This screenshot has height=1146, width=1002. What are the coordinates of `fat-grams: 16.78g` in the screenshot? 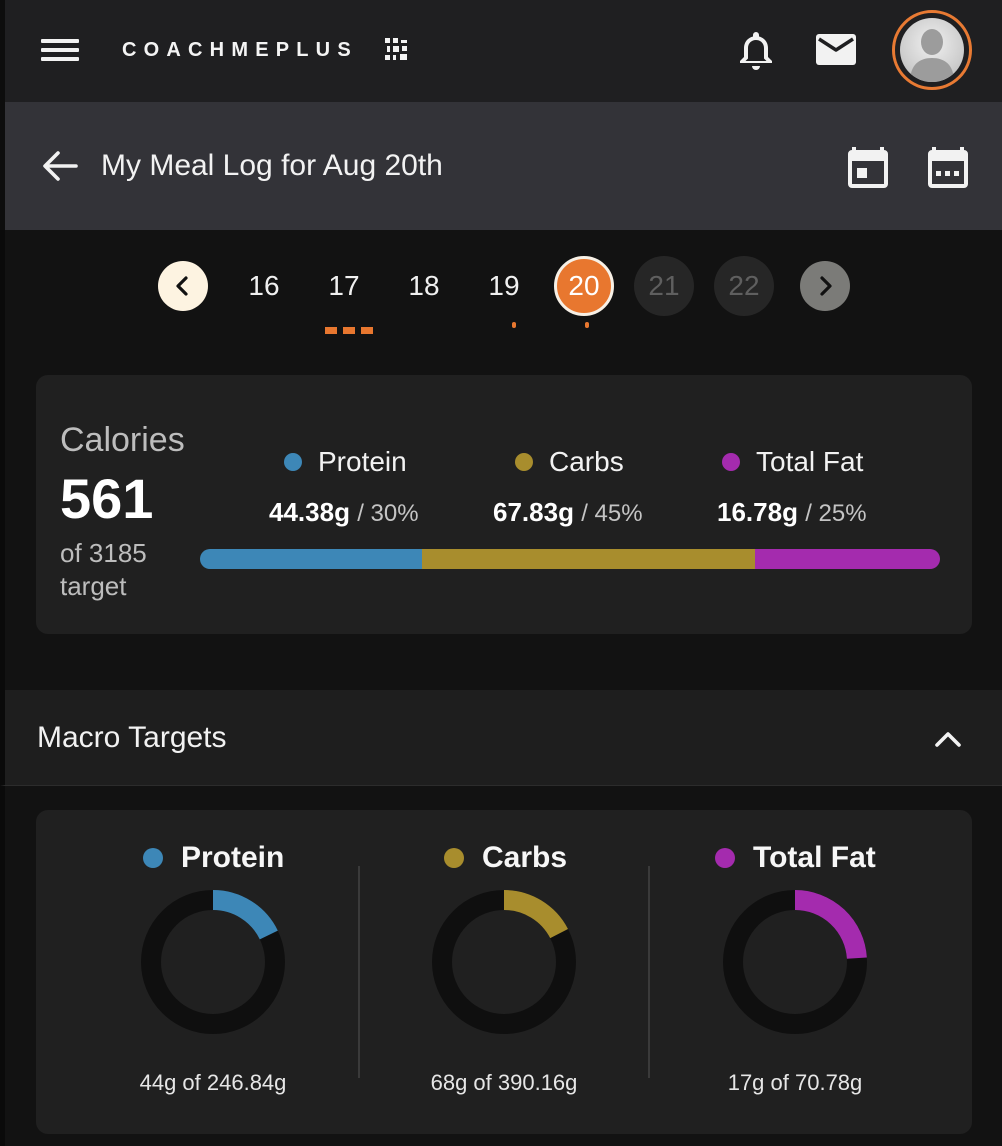 It's located at (757, 512).